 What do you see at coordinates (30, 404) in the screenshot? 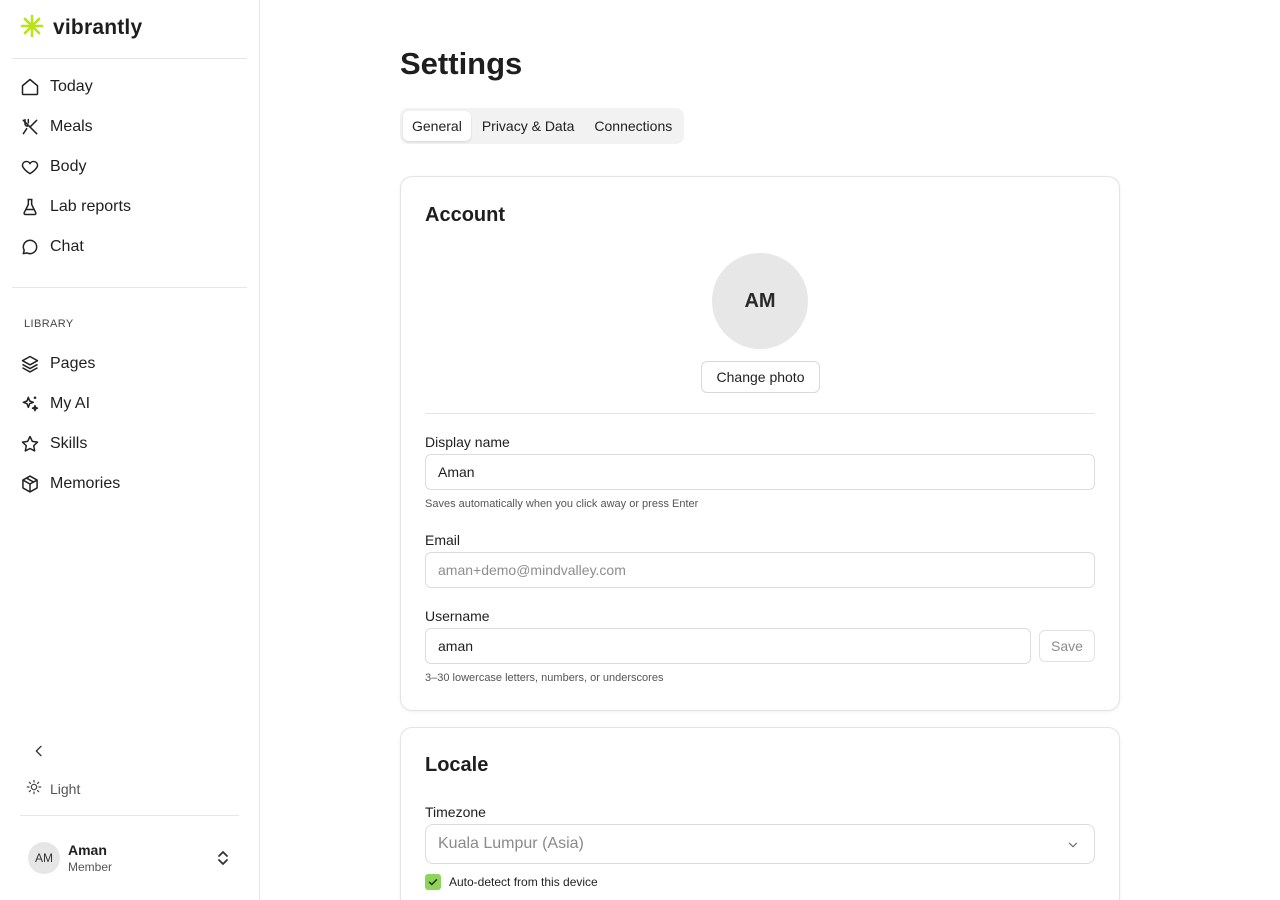
I see `sparkles-icon` at bounding box center [30, 404].